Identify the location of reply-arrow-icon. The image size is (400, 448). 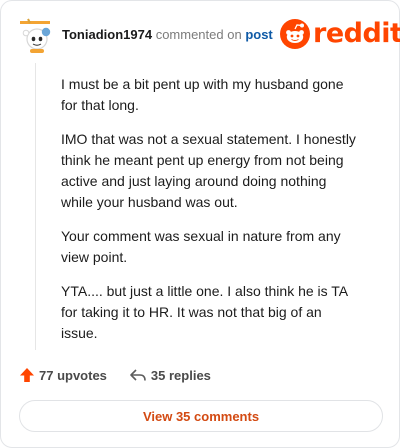
(138, 375).